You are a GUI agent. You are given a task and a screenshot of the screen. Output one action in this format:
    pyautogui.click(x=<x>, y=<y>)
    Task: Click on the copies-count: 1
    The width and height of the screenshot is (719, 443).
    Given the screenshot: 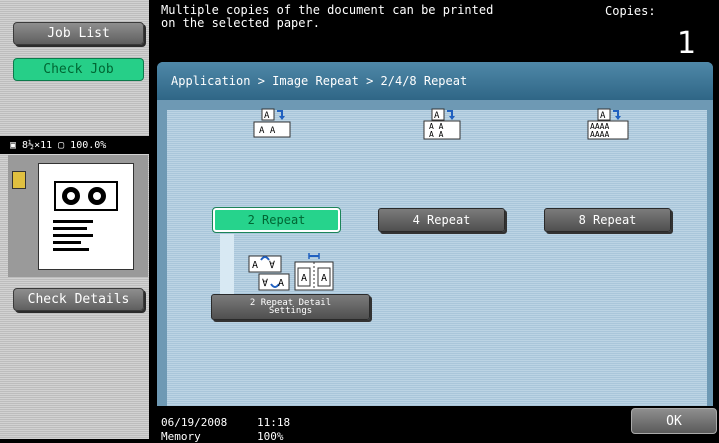 What is the action you would take?
    pyautogui.click(x=687, y=43)
    